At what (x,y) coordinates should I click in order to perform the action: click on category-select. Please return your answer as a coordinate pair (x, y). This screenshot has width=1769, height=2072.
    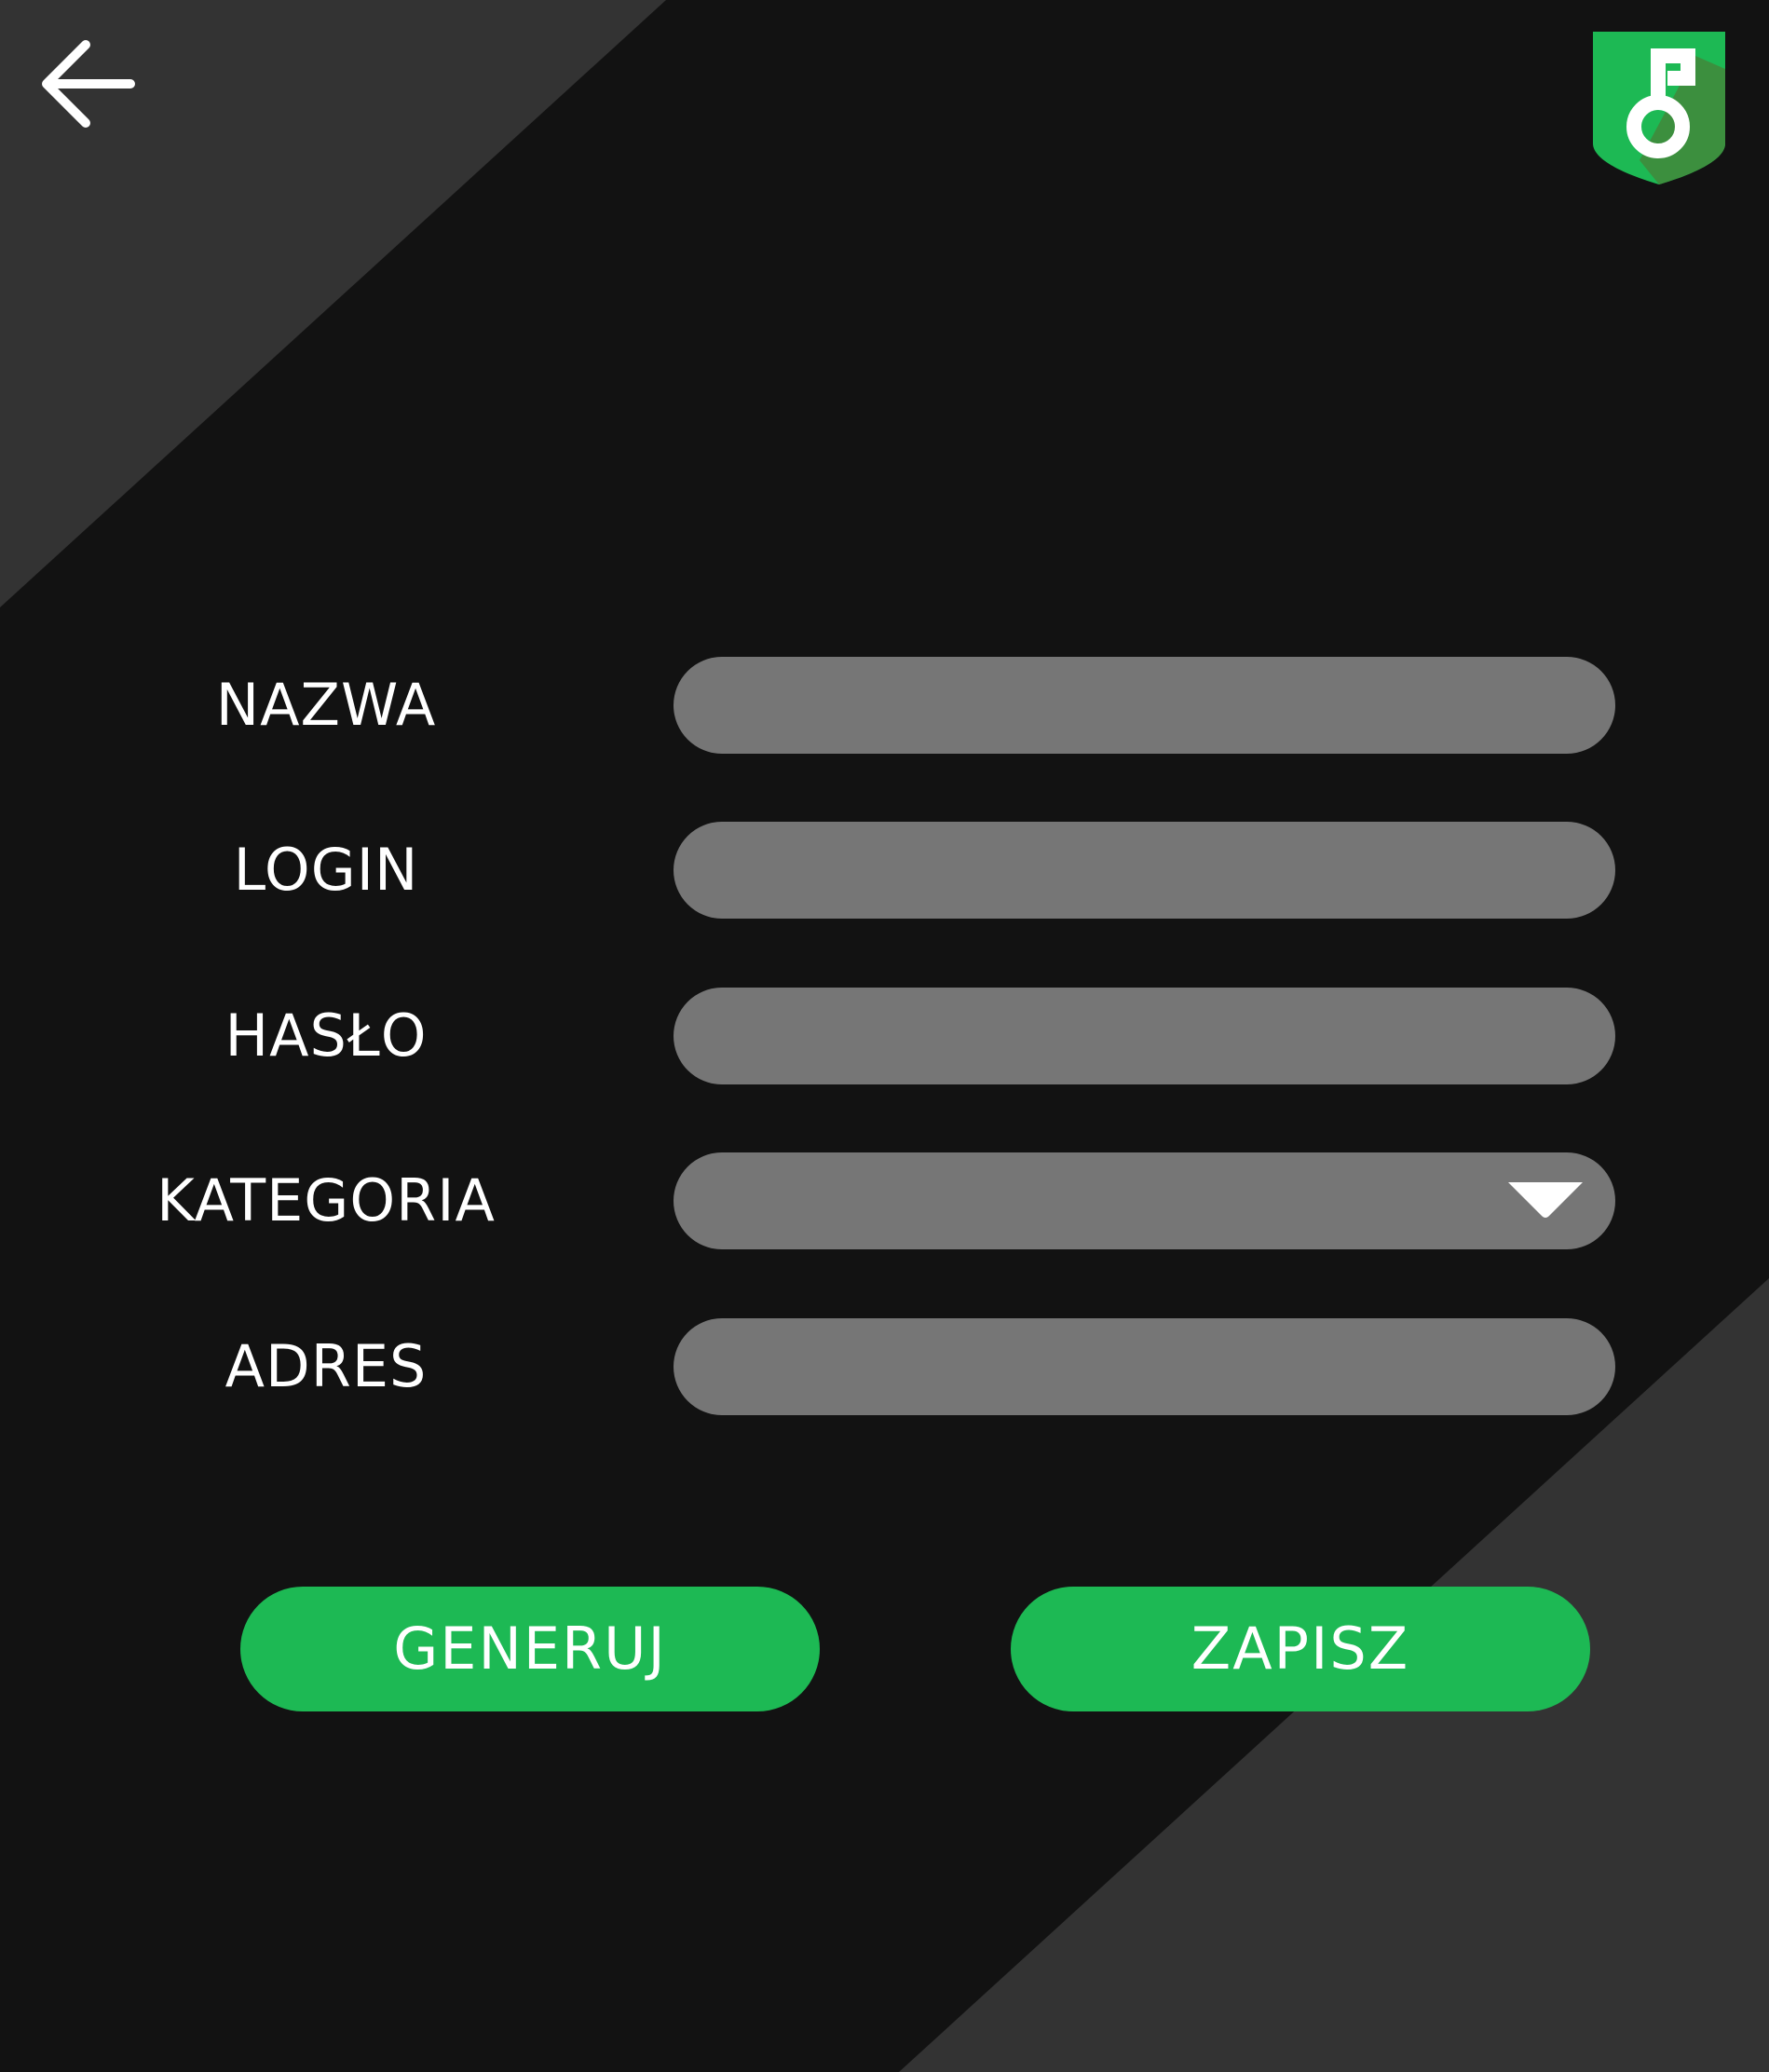
    Looking at the image, I should click on (1144, 1201).